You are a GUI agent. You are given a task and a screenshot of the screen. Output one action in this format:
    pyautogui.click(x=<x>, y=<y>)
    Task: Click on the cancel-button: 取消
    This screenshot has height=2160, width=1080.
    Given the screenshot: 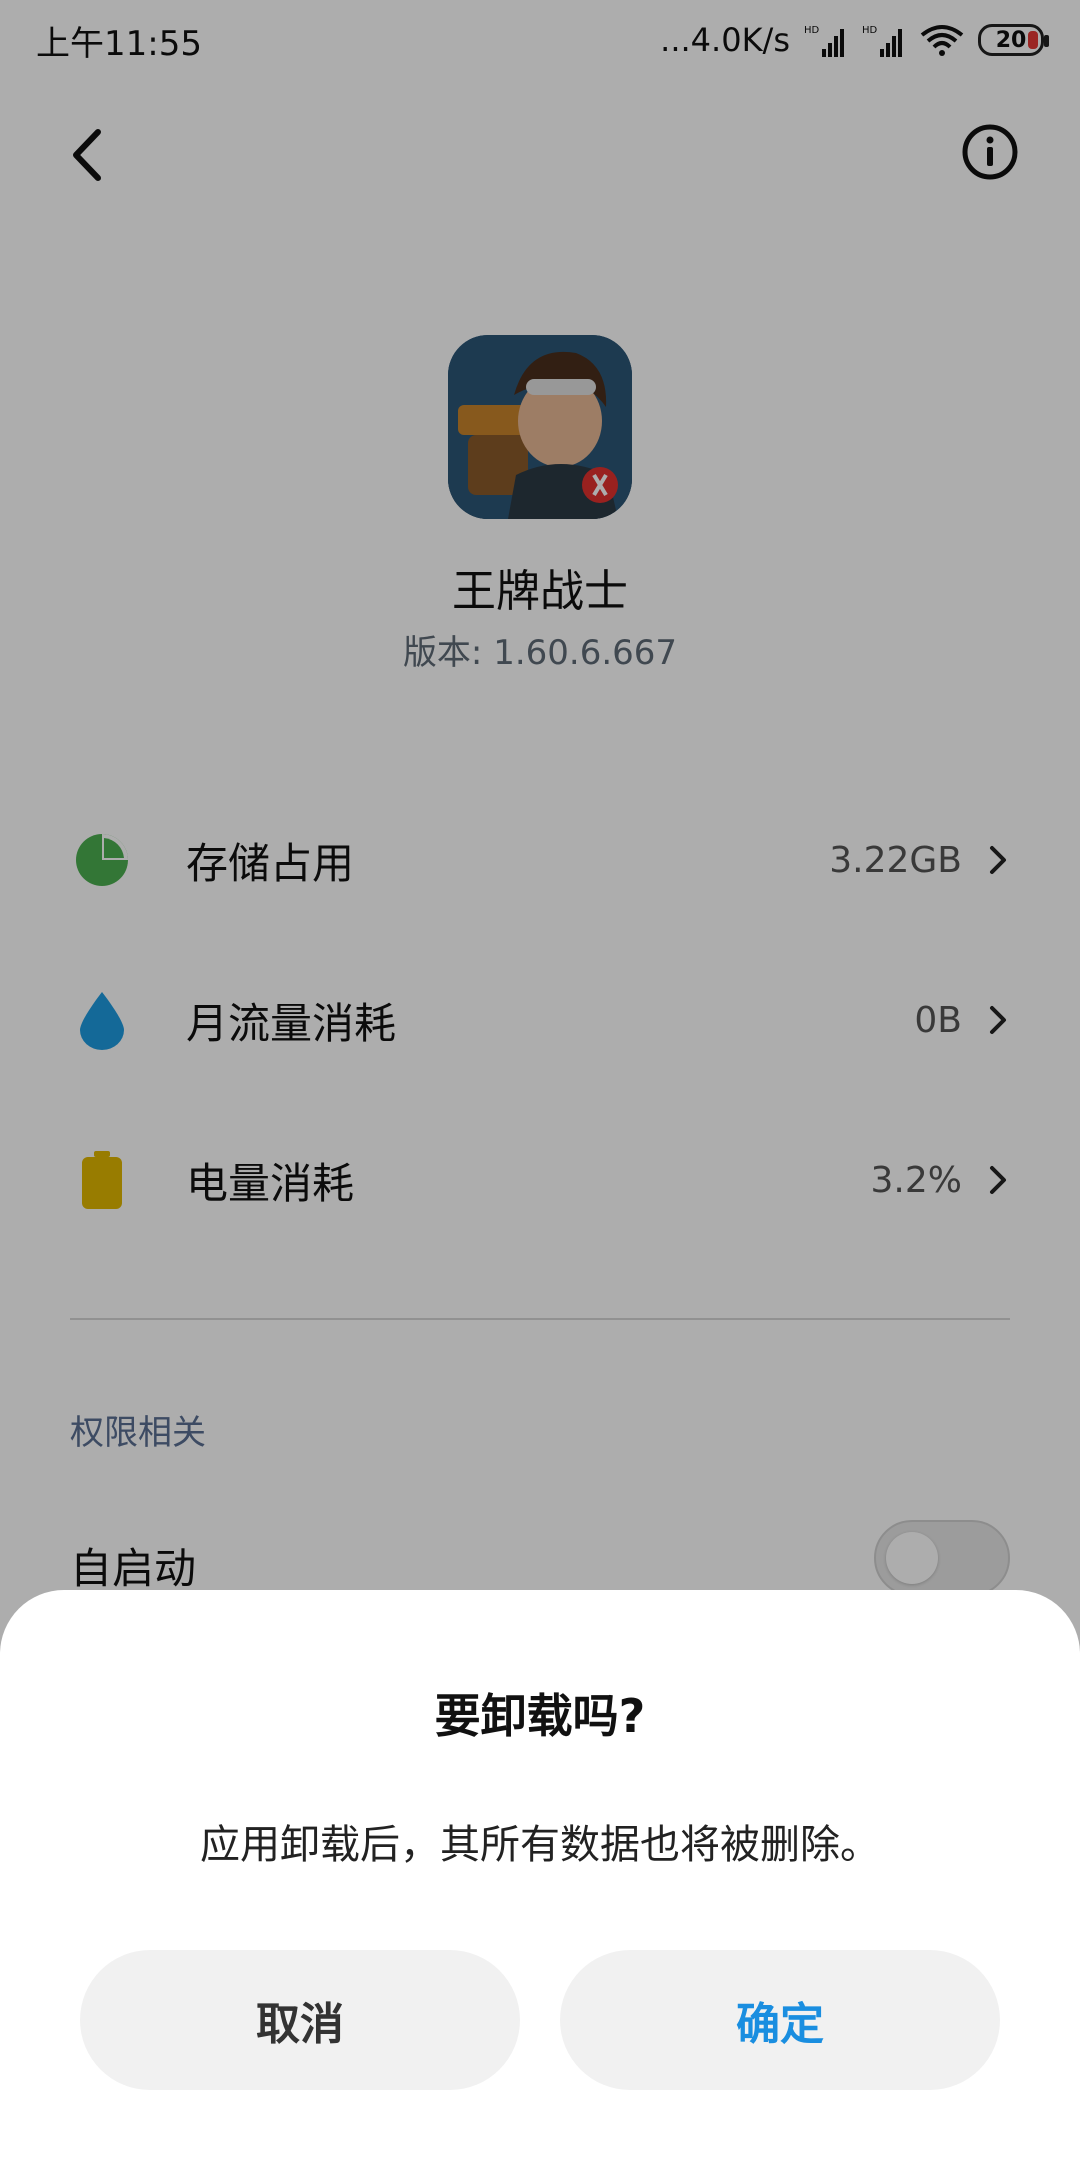 What is the action you would take?
    pyautogui.click(x=300, y=2020)
    